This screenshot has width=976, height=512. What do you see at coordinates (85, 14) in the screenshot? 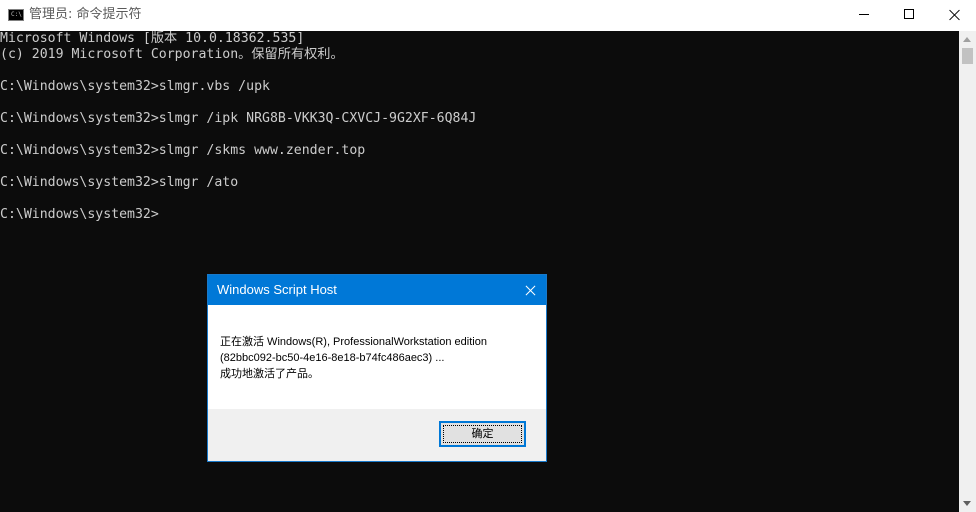
I see `window-title: 管理员: 命令提示符` at bounding box center [85, 14].